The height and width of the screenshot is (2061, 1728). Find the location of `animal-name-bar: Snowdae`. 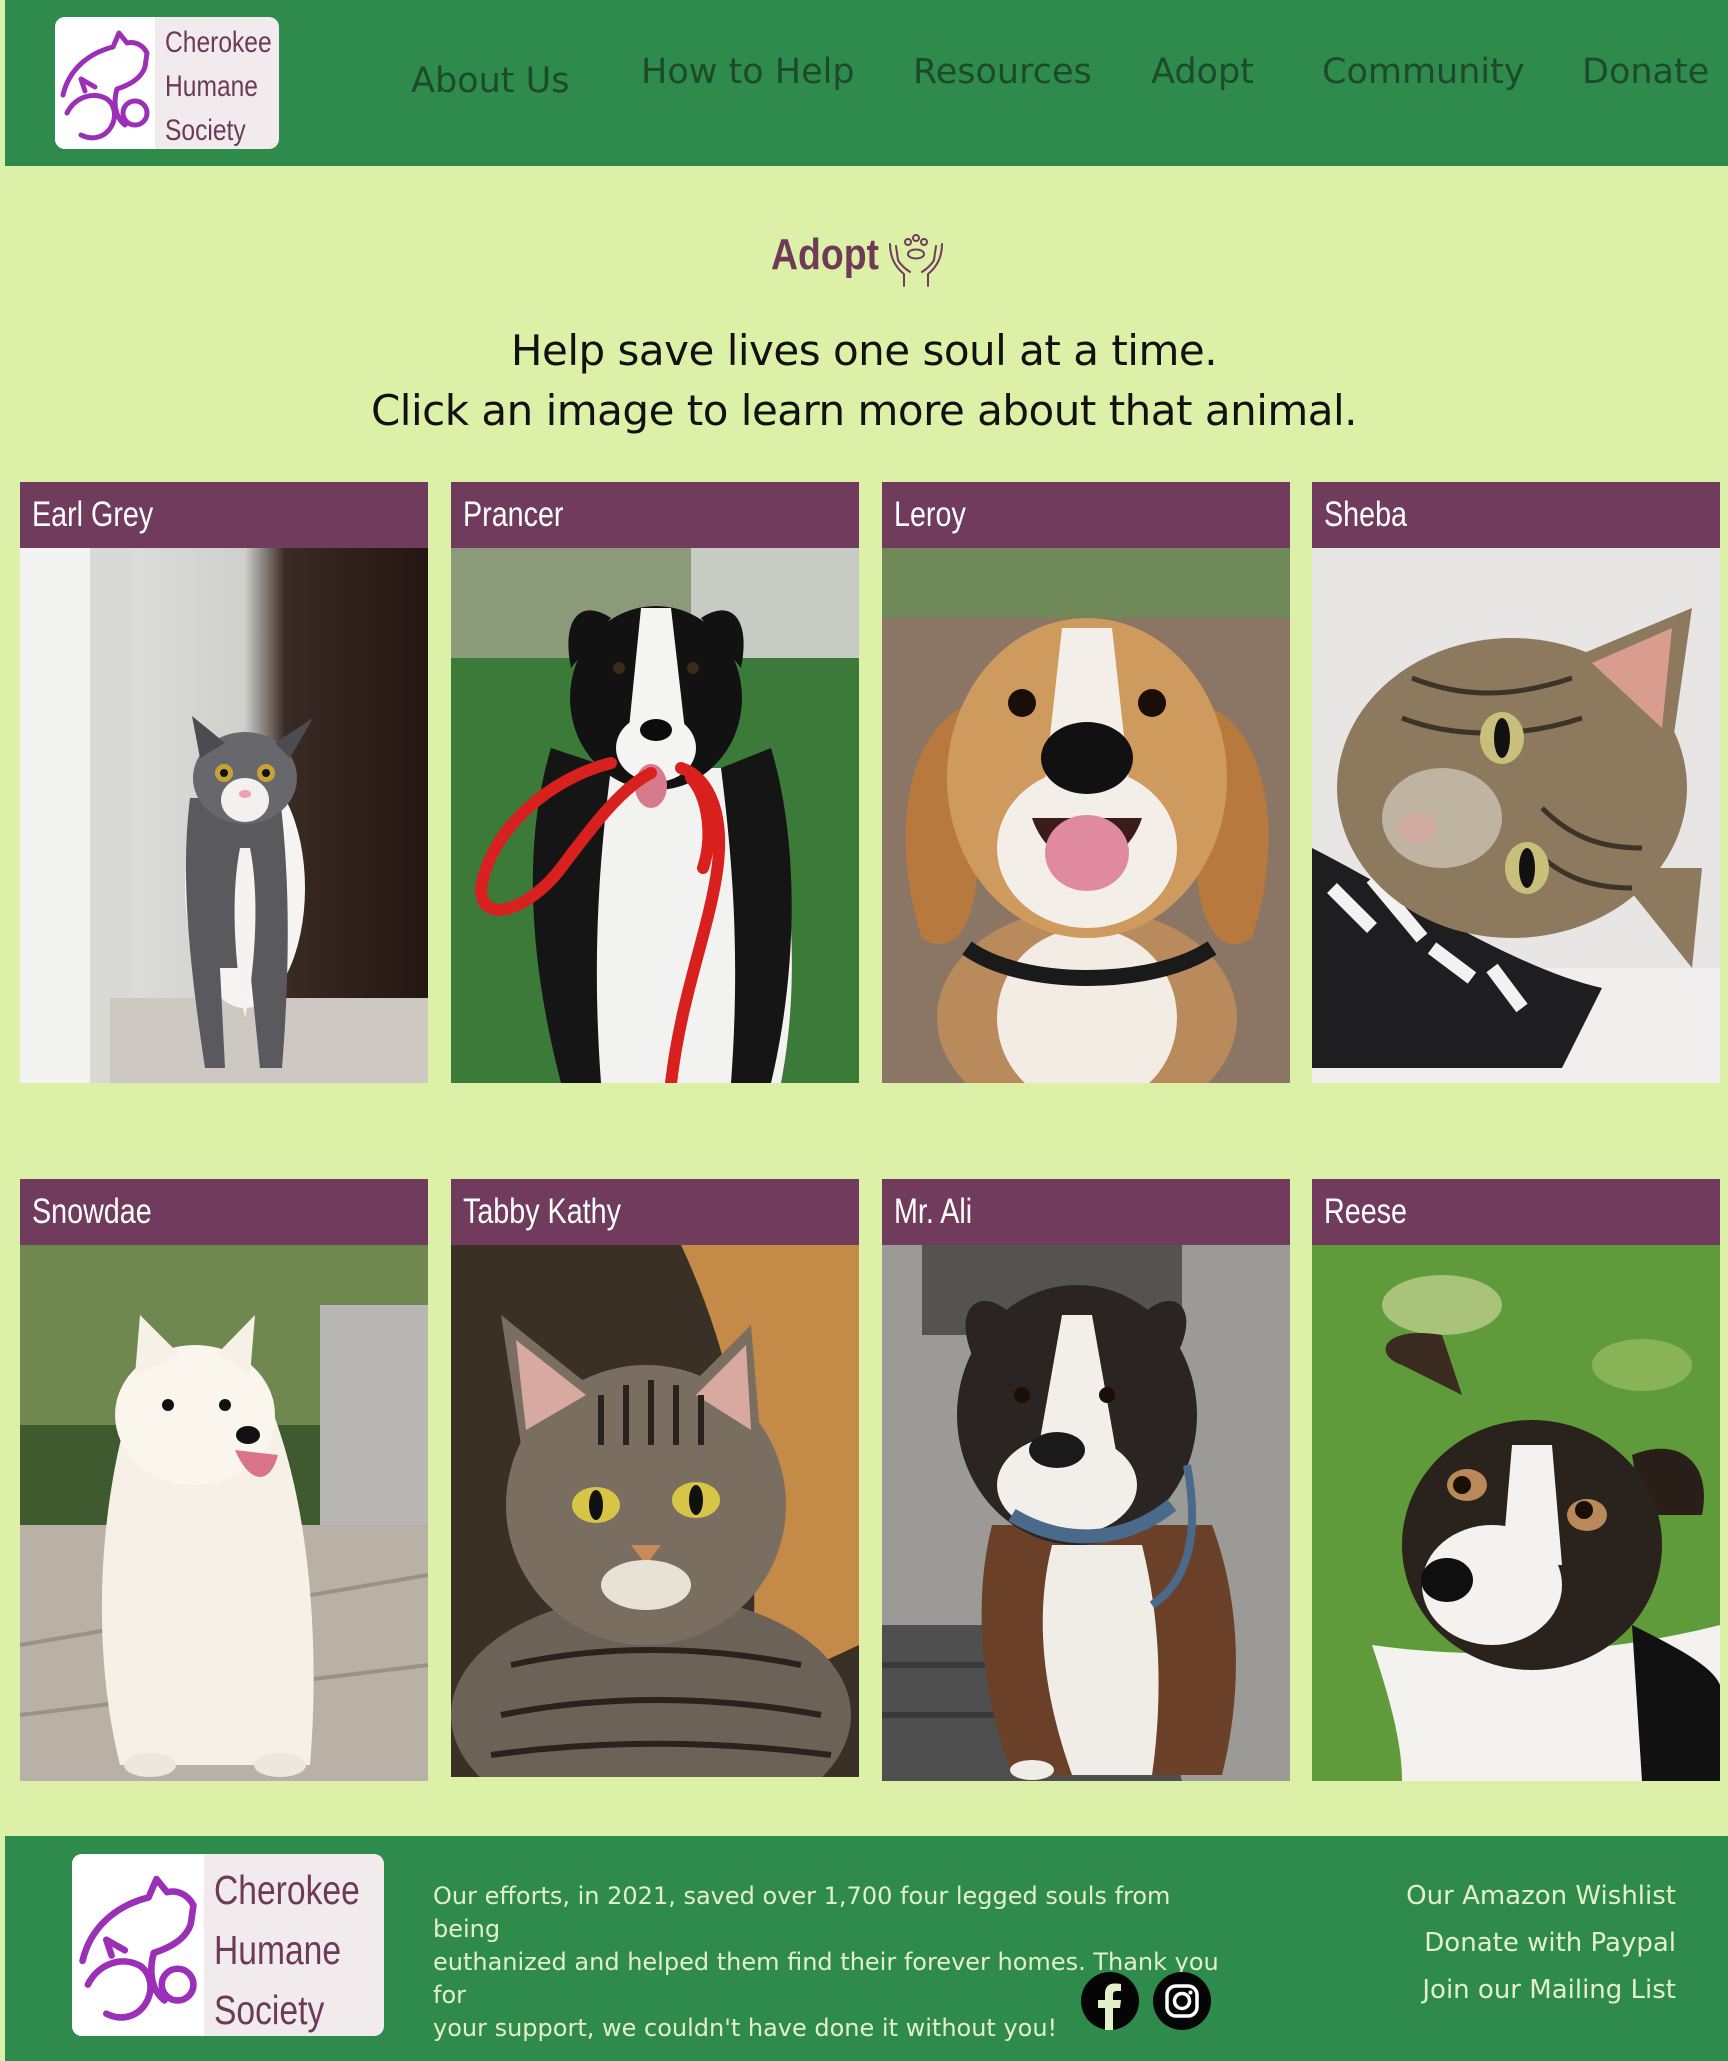

animal-name-bar: Snowdae is located at coordinates (224, 1212).